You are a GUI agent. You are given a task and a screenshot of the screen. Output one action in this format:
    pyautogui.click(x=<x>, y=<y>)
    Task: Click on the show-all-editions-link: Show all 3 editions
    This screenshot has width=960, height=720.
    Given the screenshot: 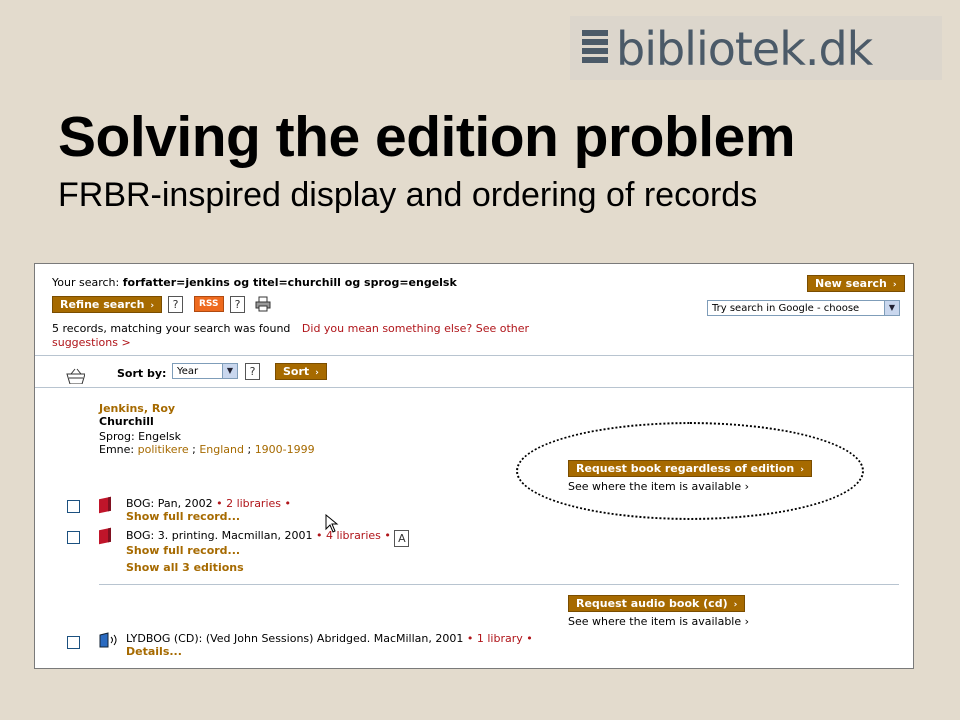 What is the action you would take?
    pyautogui.click(x=185, y=567)
    